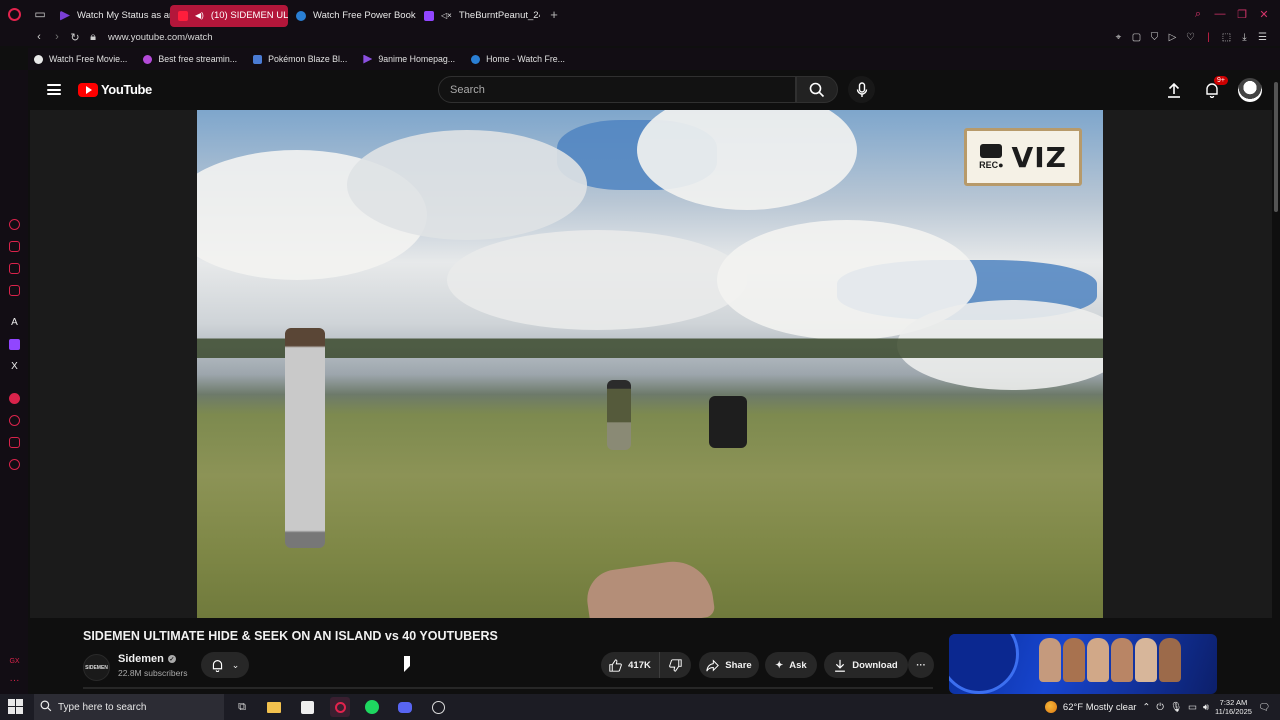  Describe the element at coordinates (1250, 90) in the screenshot. I see `account-avatar` at that location.